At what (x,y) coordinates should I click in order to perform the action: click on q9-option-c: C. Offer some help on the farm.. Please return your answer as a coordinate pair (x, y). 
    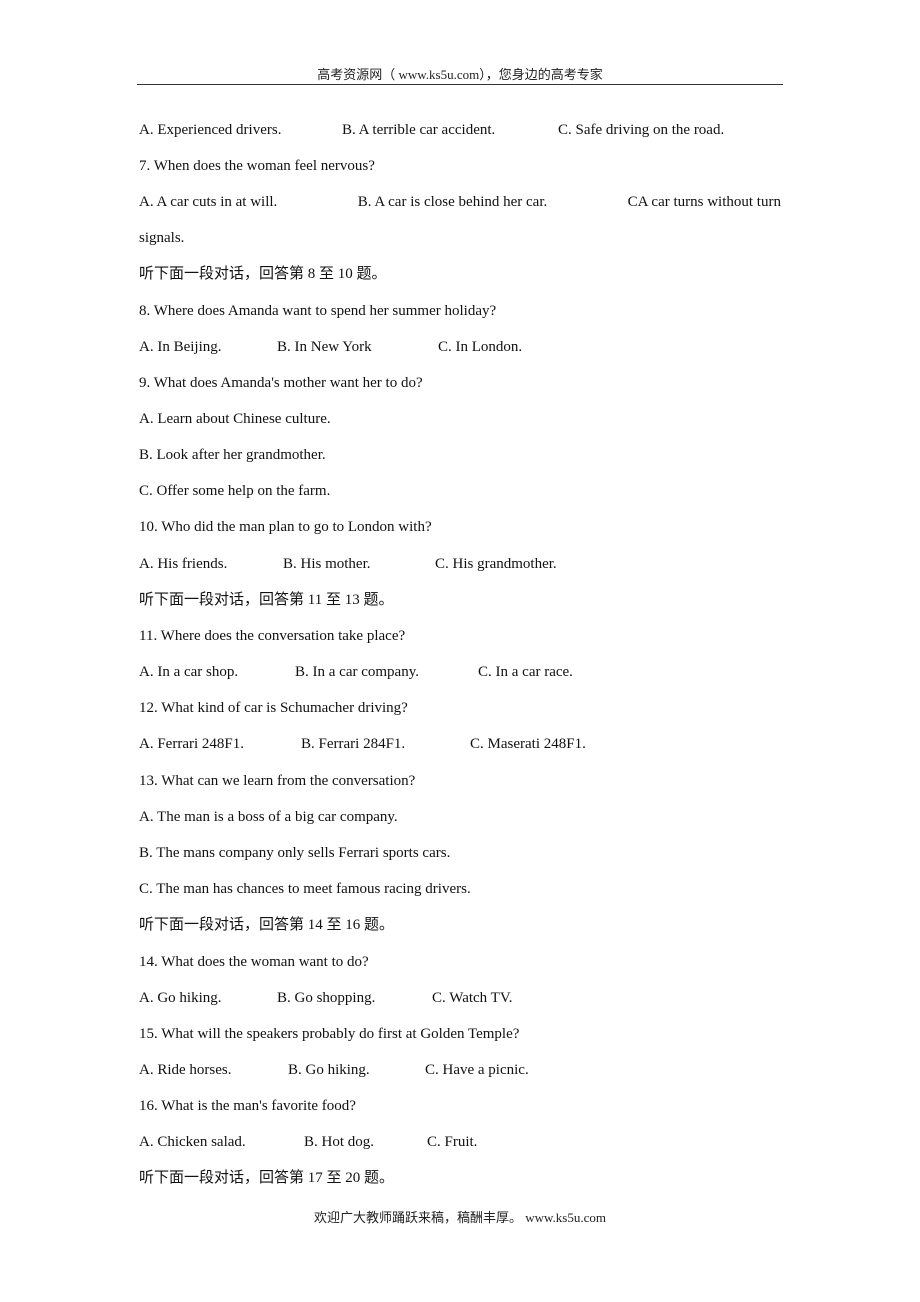
    Looking at the image, I should click on (235, 491).